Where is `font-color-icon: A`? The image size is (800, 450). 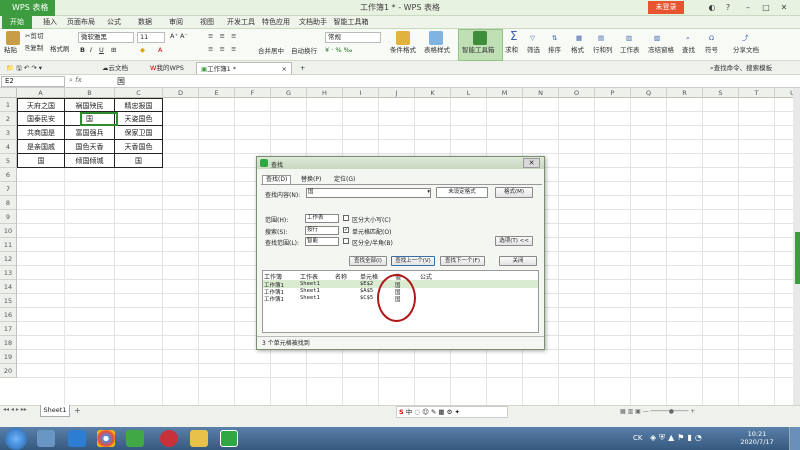
font-color-icon: A is located at coordinates (160, 50).